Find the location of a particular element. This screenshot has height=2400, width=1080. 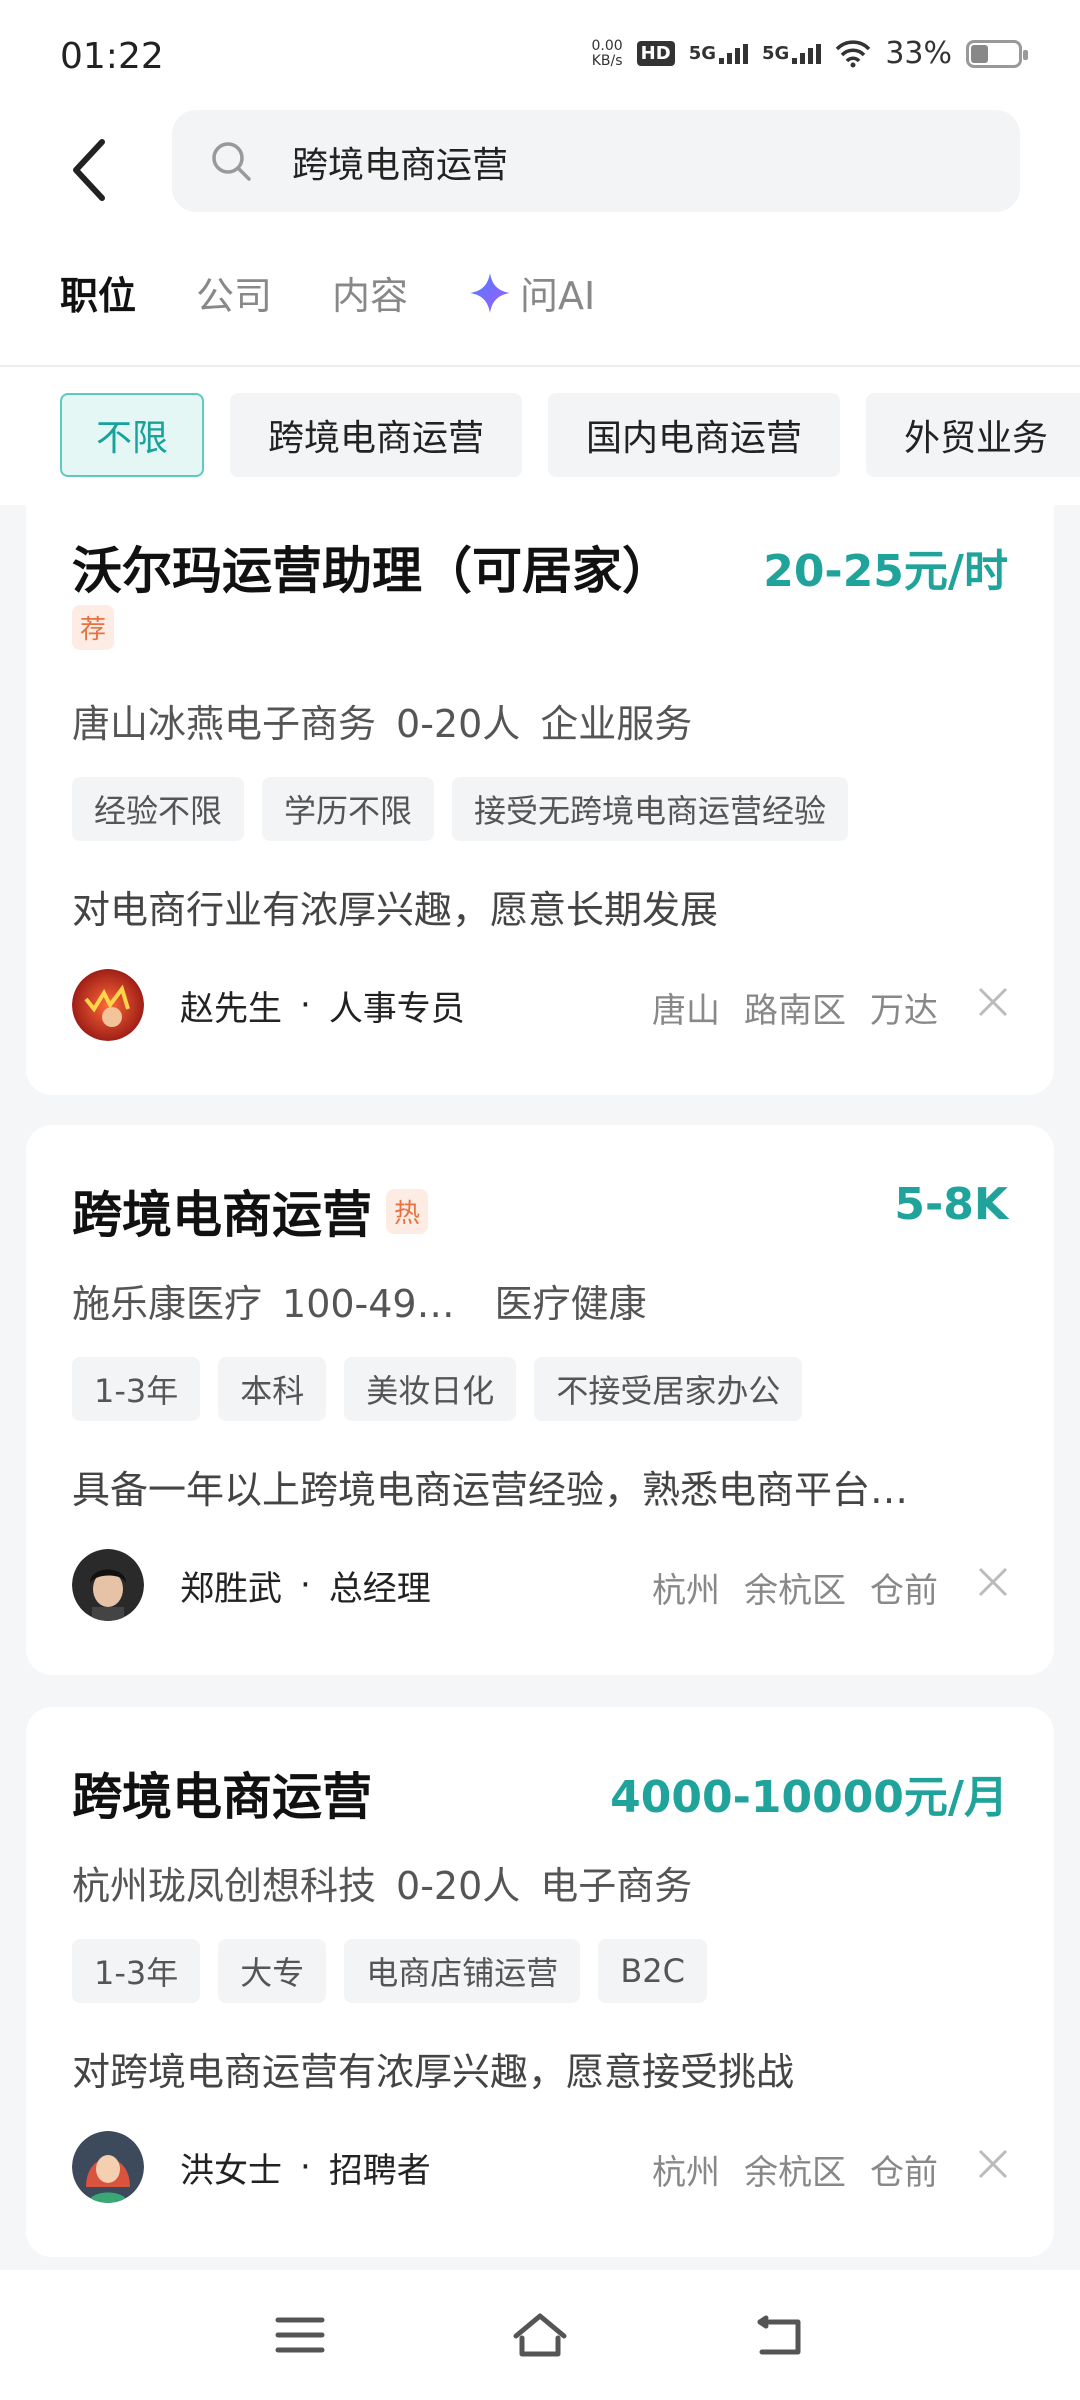

menu-icon is located at coordinates (300, 2335).